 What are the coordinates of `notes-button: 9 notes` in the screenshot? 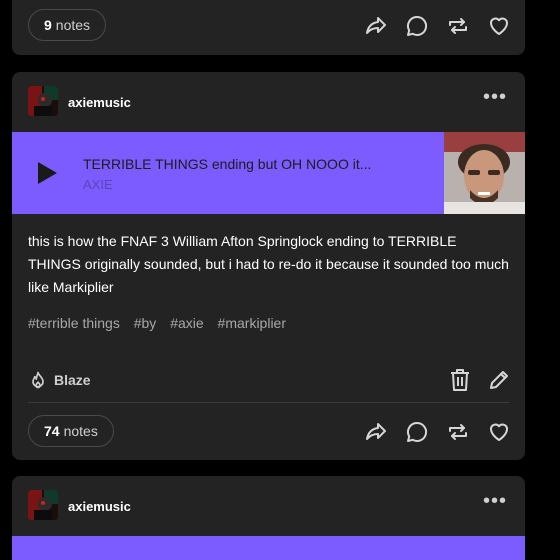 It's located at (67, 25).